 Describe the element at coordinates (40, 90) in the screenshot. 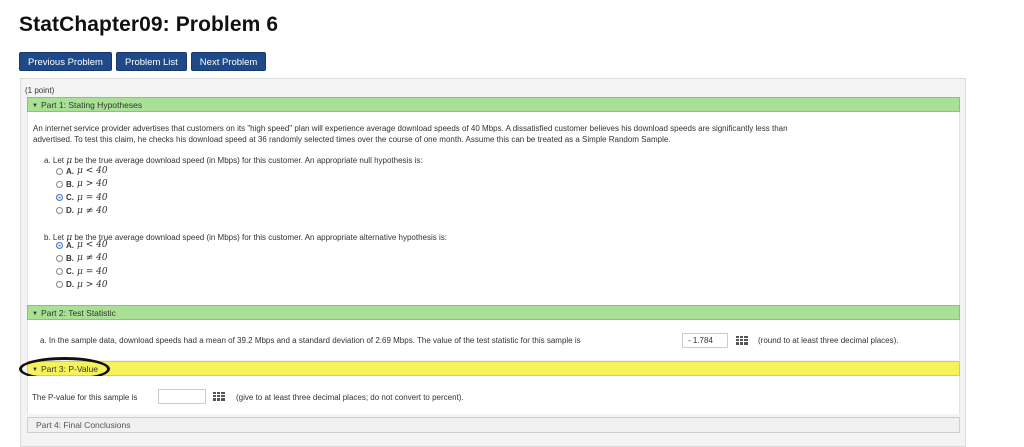

I see `points-label: (1 point)` at that location.